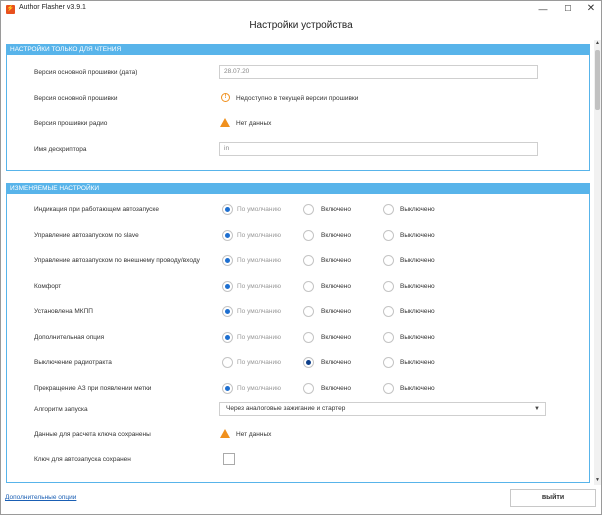  Describe the element at coordinates (597, 80) in the screenshot. I see `scrollbar-thumb` at that location.